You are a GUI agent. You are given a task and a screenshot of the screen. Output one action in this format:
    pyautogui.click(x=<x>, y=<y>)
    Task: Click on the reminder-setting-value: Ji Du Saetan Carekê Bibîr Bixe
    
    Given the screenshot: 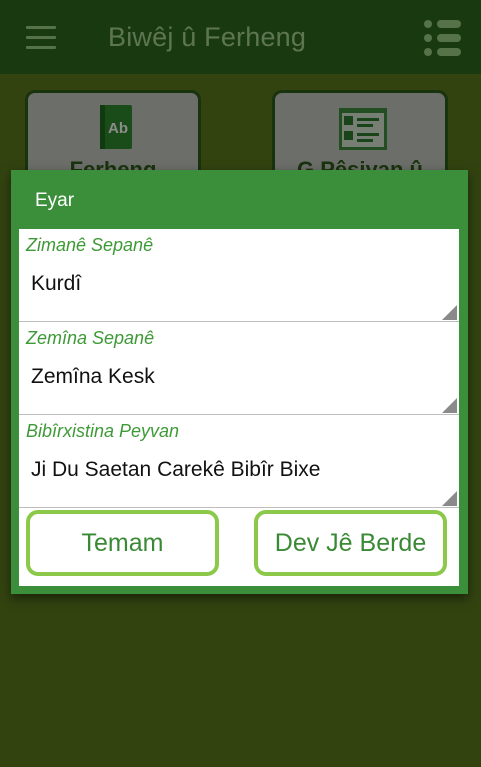 What is the action you would take?
    pyautogui.click(x=175, y=470)
    